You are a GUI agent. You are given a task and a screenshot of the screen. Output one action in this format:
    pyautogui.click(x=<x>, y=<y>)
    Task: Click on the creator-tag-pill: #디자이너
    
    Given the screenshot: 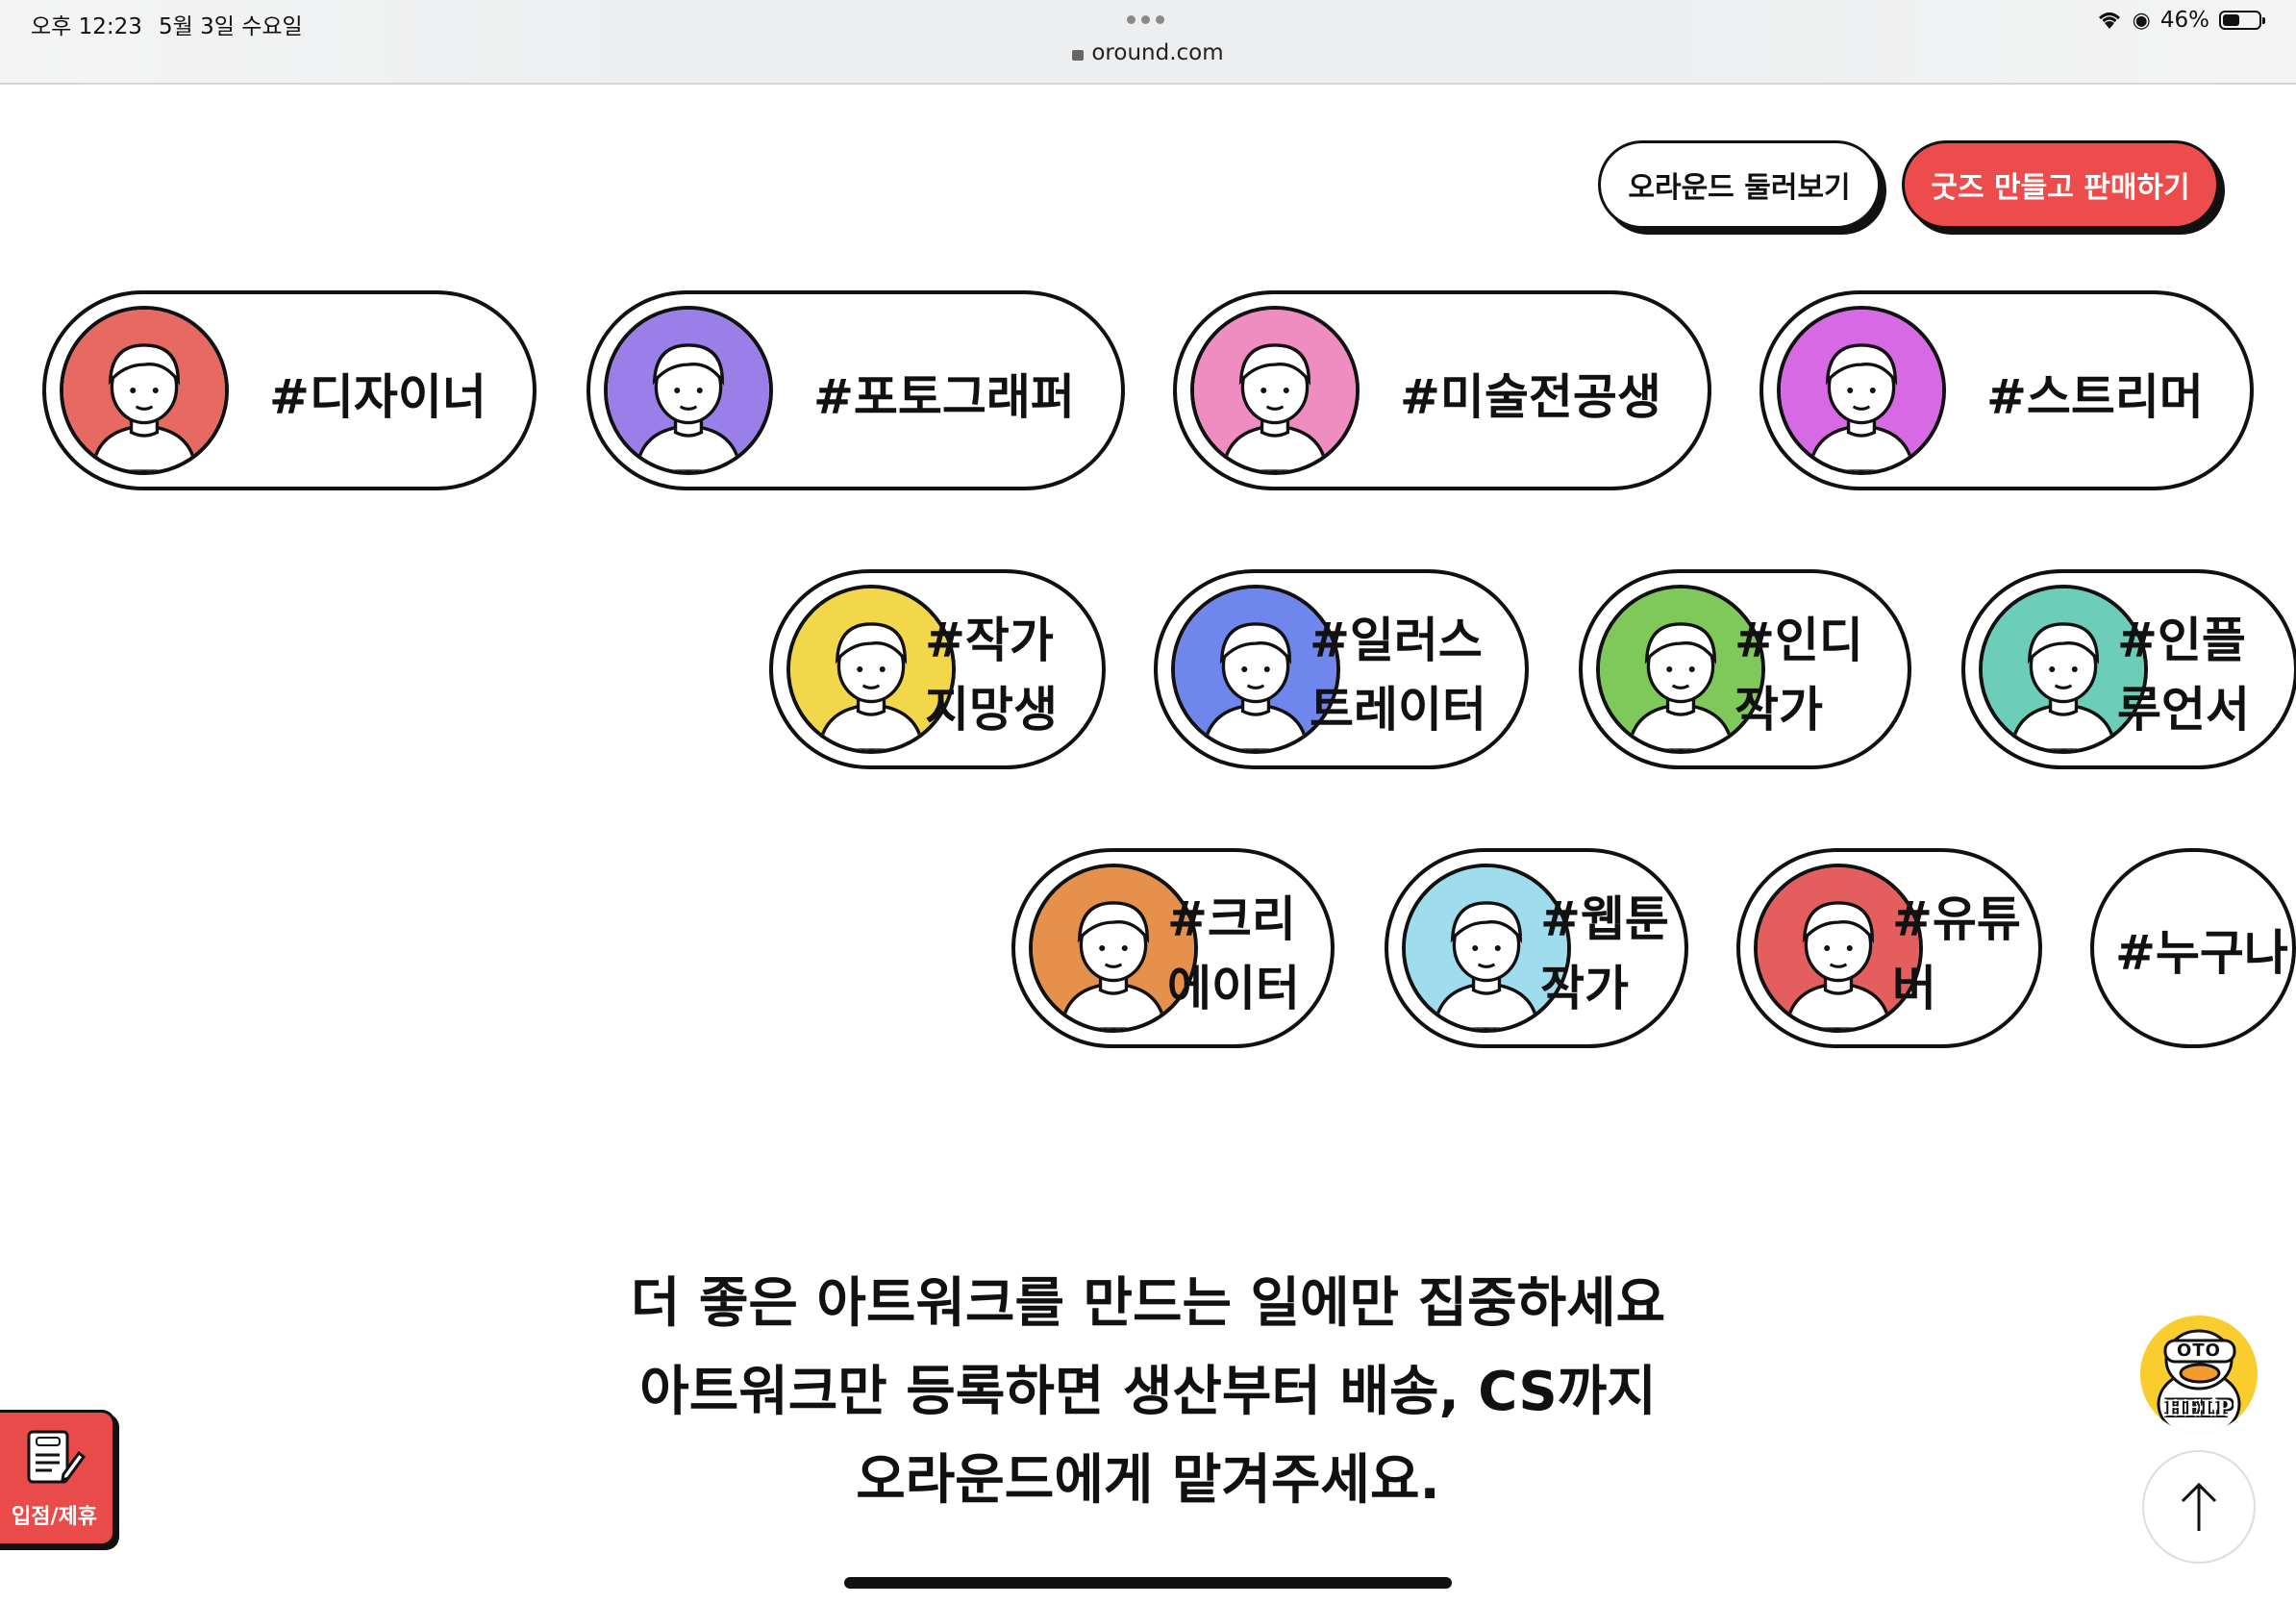 What is the action you would take?
    pyautogui.click(x=289, y=390)
    